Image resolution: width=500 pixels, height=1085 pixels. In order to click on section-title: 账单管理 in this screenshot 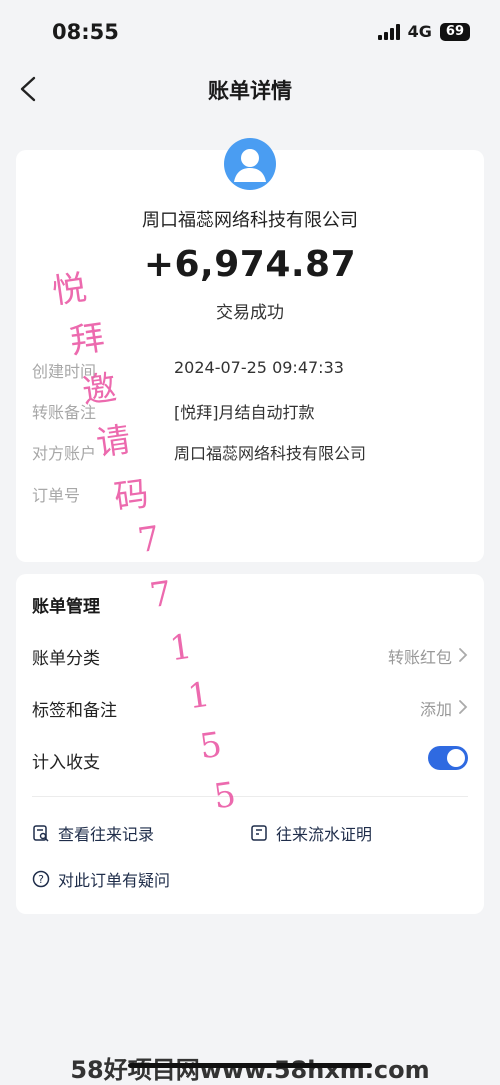, I will do `click(66, 607)`.